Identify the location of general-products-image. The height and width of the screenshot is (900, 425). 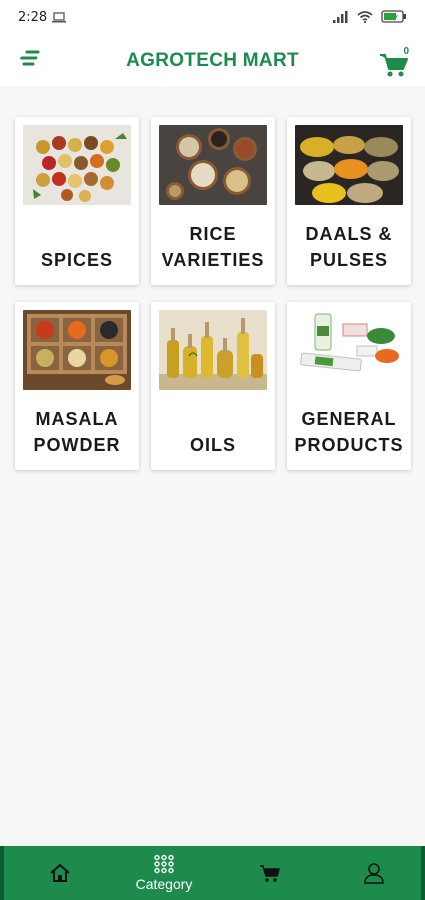
(349, 350).